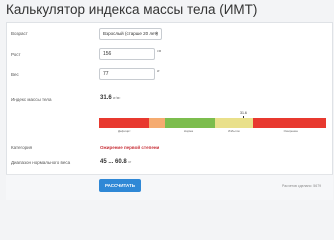 Image resolution: width=334 pixels, height=240 pixels. Describe the element at coordinates (130, 147) in the screenshot. I see `category-value: Ожирение первой степени` at that location.